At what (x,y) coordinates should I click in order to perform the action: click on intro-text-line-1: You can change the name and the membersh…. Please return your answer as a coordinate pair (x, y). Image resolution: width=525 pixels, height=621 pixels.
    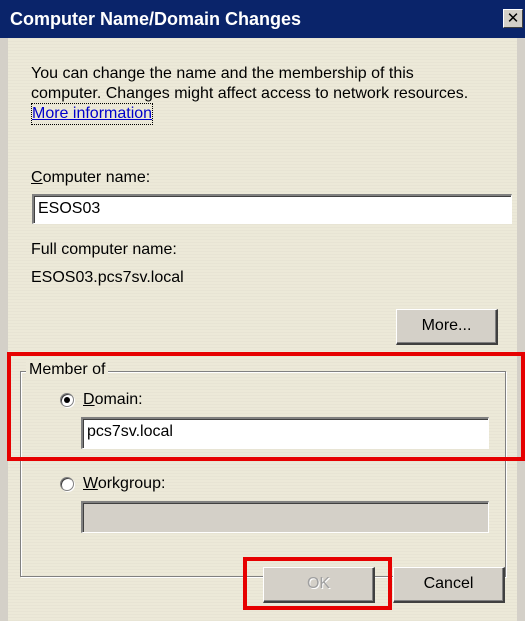
    Looking at the image, I should click on (222, 73).